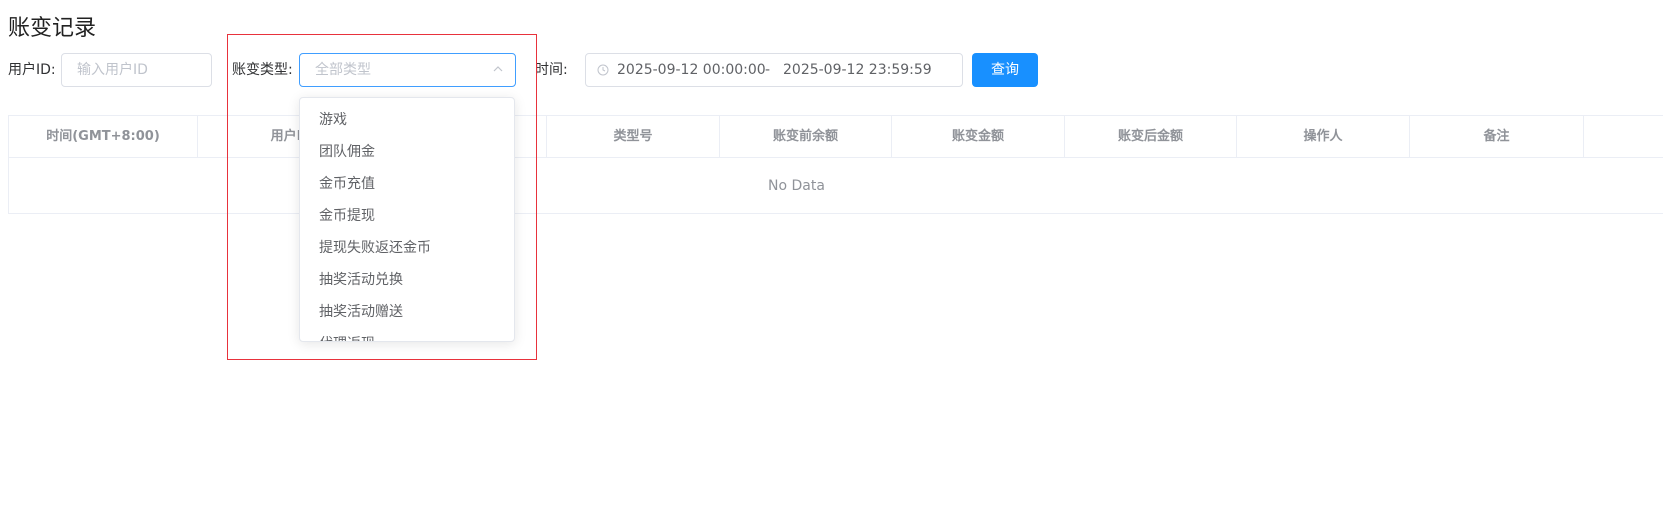  I want to click on column-header-balance-after: 账变后金额, so click(1151, 136).